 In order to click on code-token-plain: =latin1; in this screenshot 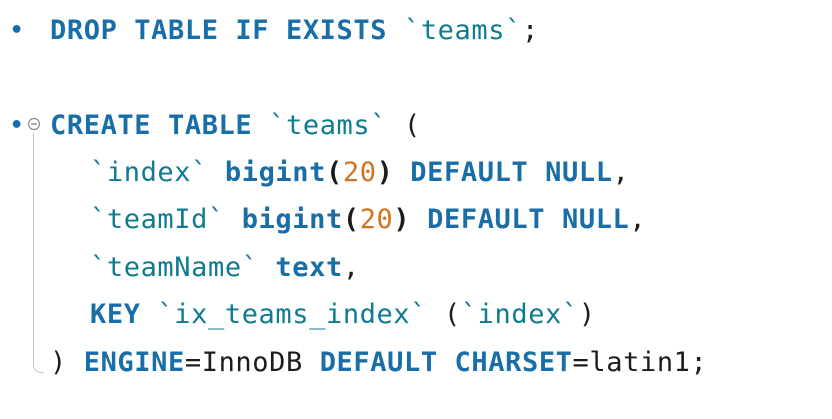, I will do `click(640, 362)`.